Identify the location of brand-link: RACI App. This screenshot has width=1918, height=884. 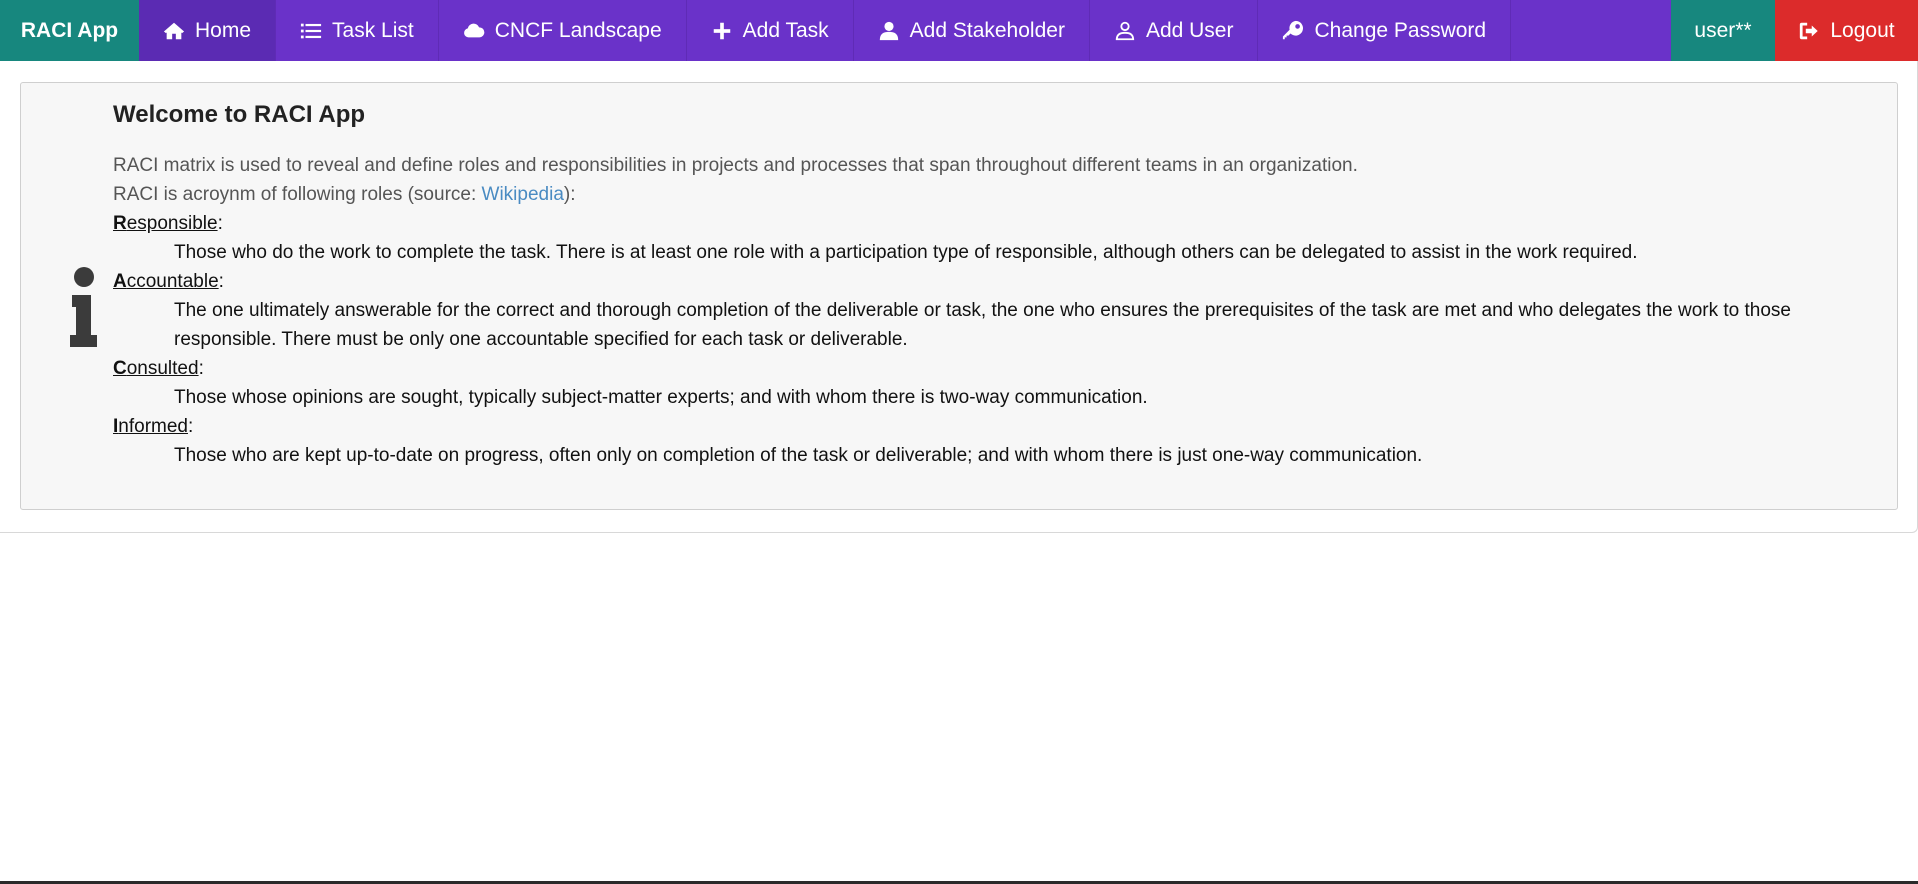
(69, 30).